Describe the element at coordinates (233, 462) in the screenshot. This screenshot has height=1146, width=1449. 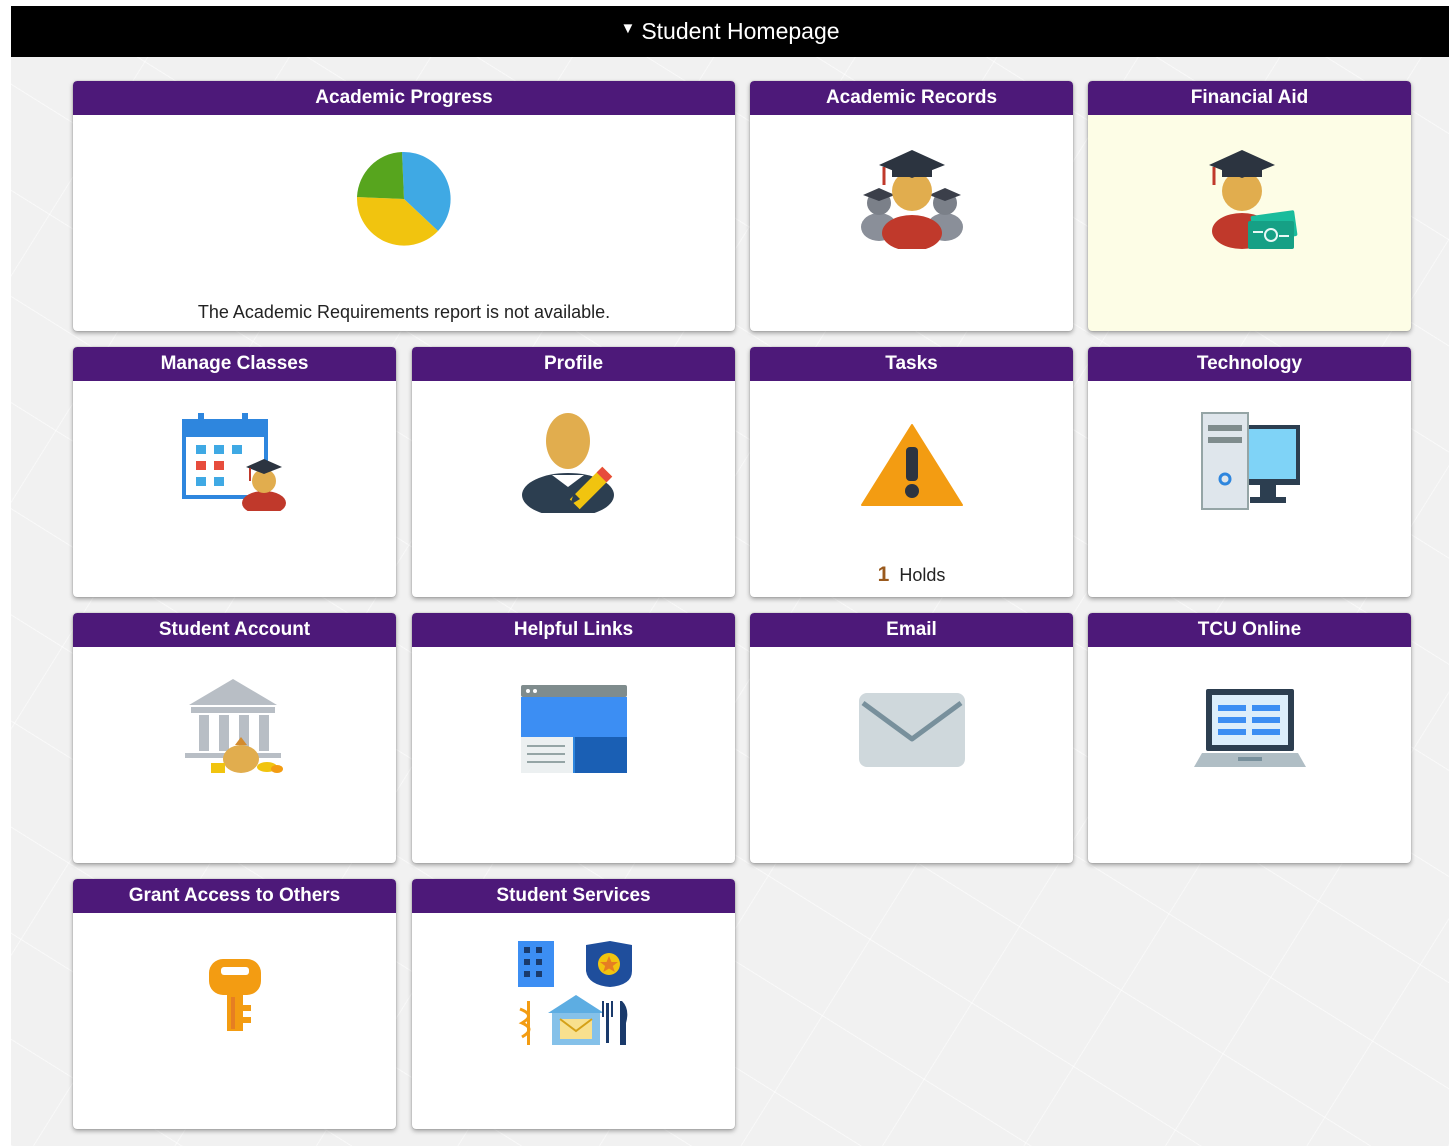
I see `calendar-student-icon` at that location.